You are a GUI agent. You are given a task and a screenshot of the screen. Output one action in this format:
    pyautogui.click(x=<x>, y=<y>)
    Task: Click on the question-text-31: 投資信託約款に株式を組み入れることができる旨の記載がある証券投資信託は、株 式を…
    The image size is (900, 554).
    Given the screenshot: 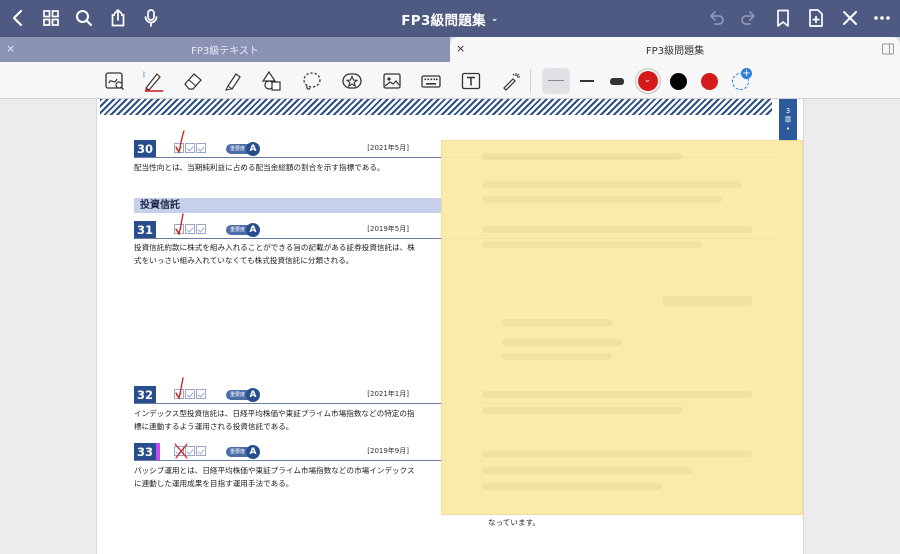 What is the action you would take?
    pyautogui.click(x=274, y=254)
    